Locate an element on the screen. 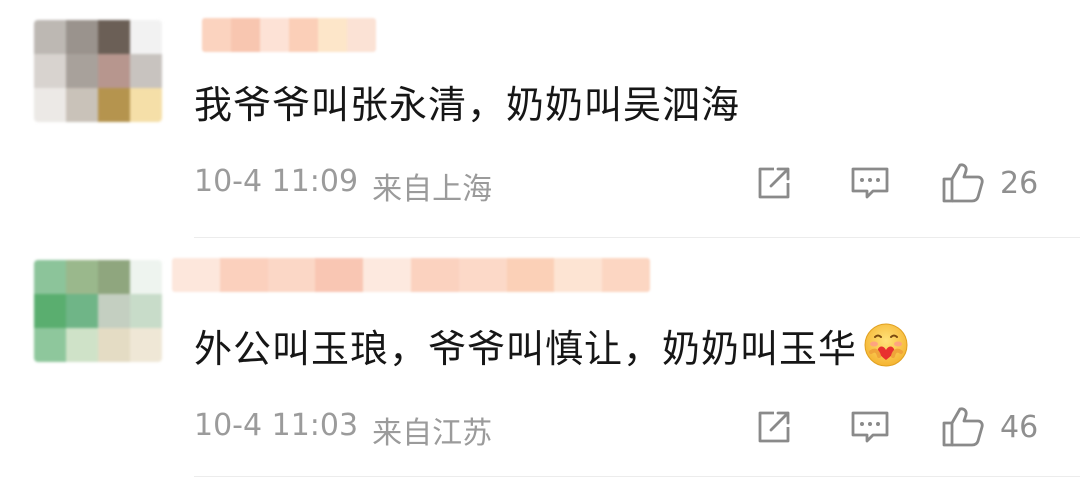 The image size is (1080, 491). comment-time: 10-4 11:09 is located at coordinates (276, 181).